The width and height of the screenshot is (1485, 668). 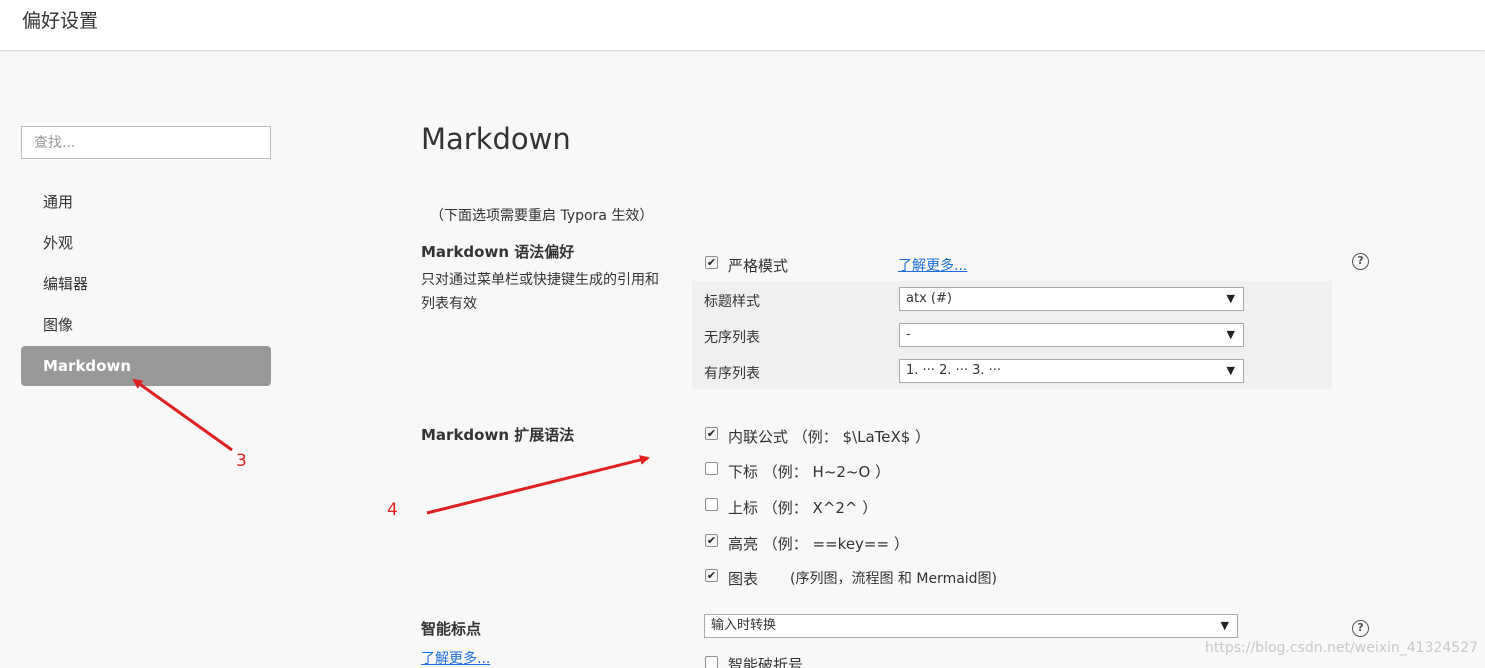 What do you see at coordinates (1342, 648) in the screenshot?
I see `watermark: https://blog.csdn.net/weixin_41324527` at bounding box center [1342, 648].